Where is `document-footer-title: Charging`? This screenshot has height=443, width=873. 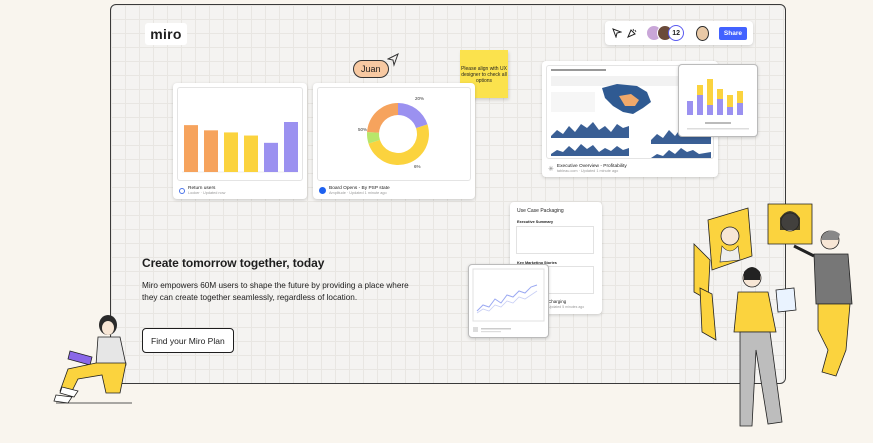
document-footer-title: Charging is located at coordinates (557, 301).